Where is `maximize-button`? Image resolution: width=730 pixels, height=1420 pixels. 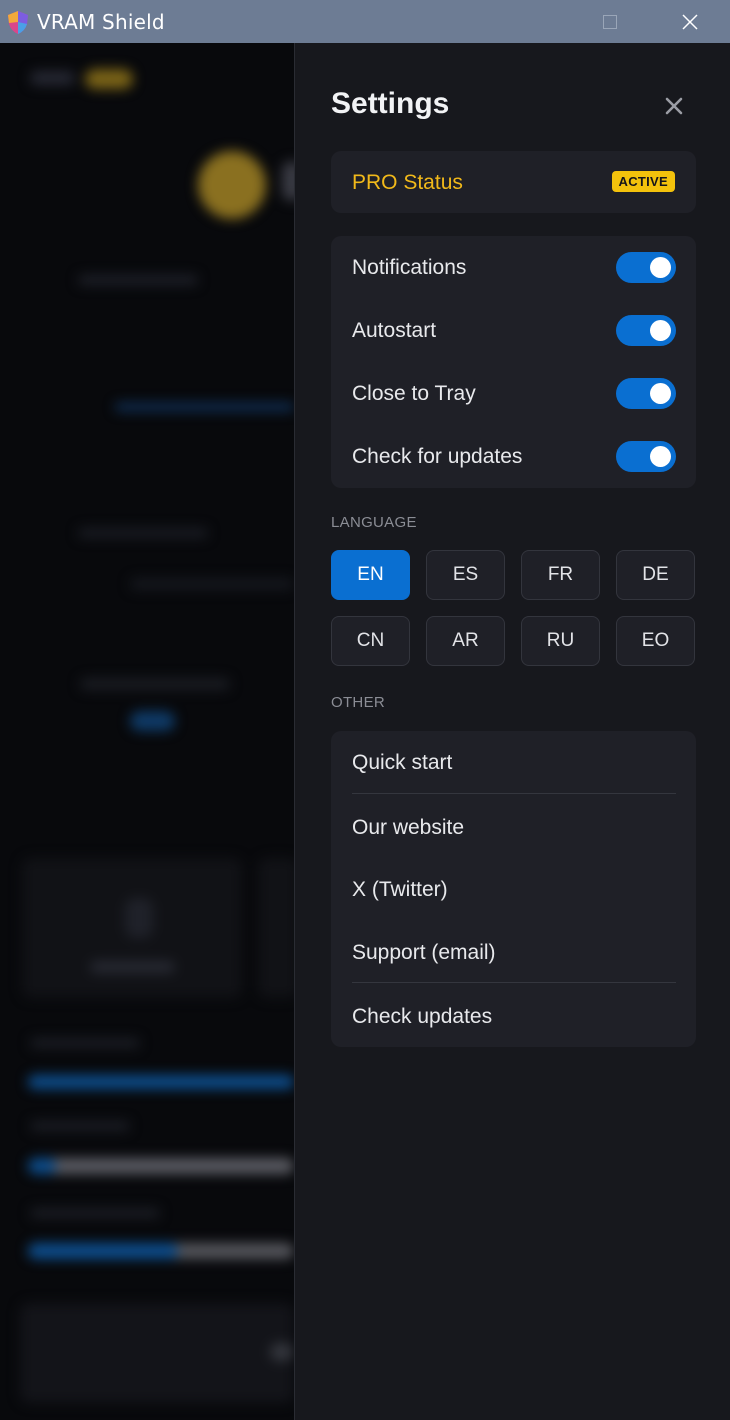
maximize-button is located at coordinates (610, 21).